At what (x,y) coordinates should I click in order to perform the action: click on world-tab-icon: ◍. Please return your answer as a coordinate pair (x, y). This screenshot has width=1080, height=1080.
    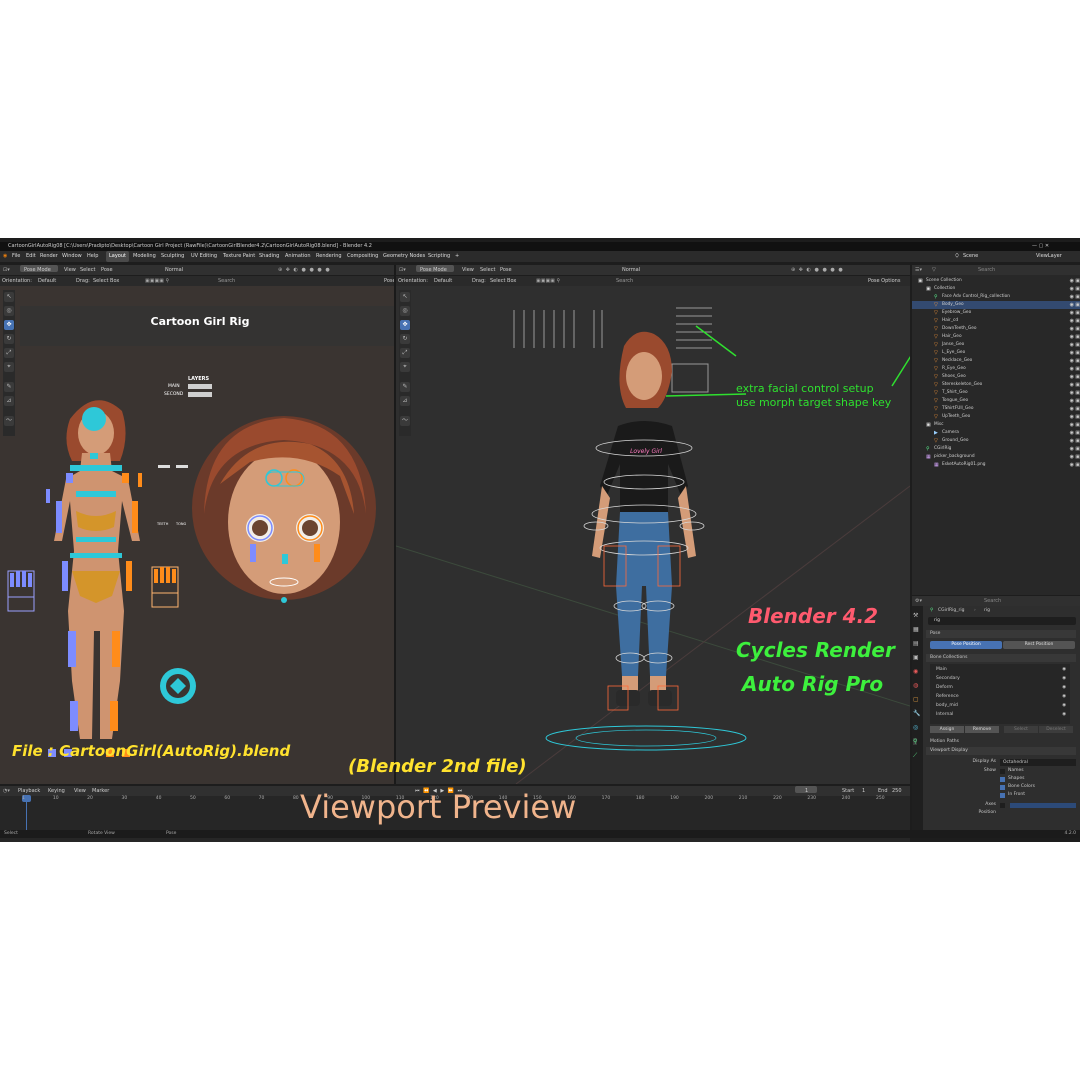
    Looking at the image, I should click on (915, 685).